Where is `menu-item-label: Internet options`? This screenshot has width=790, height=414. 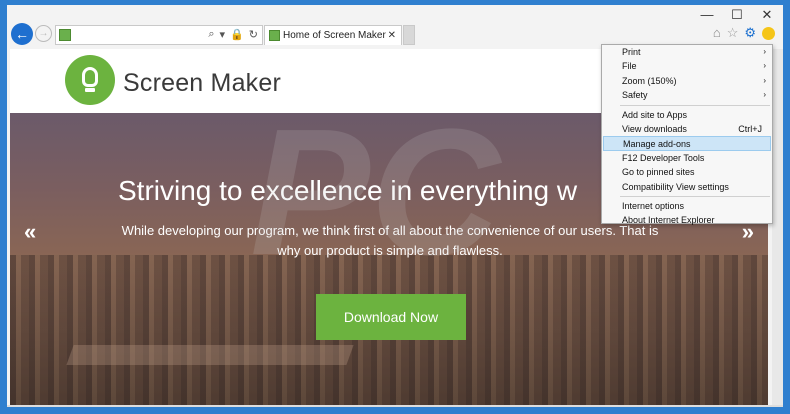 menu-item-label: Internet options is located at coordinates (653, 205).